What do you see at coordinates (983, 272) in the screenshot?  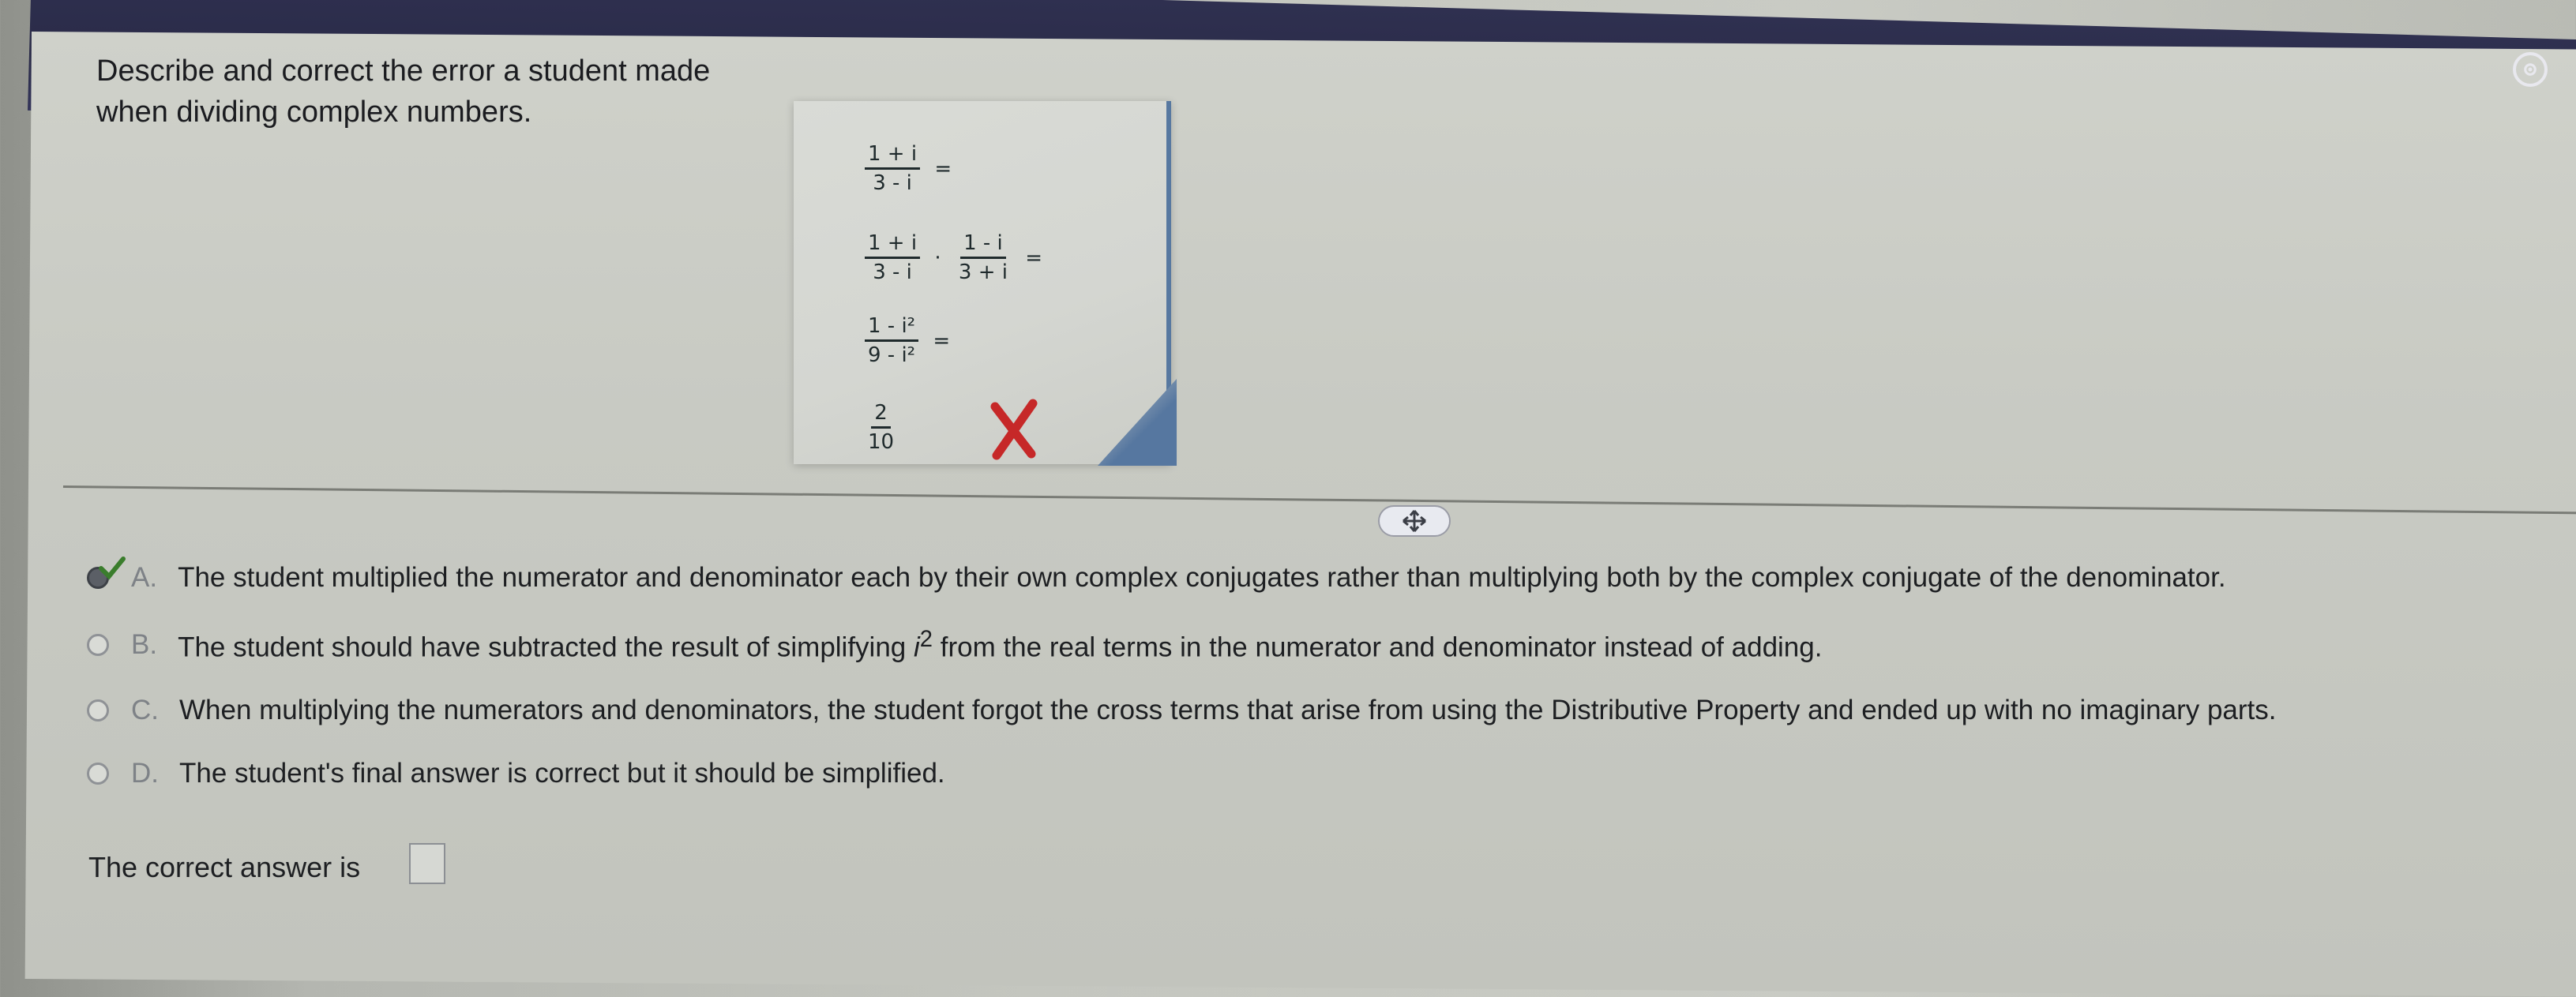 I see `denominator: 3 + i` at bounding box center [983, 272].